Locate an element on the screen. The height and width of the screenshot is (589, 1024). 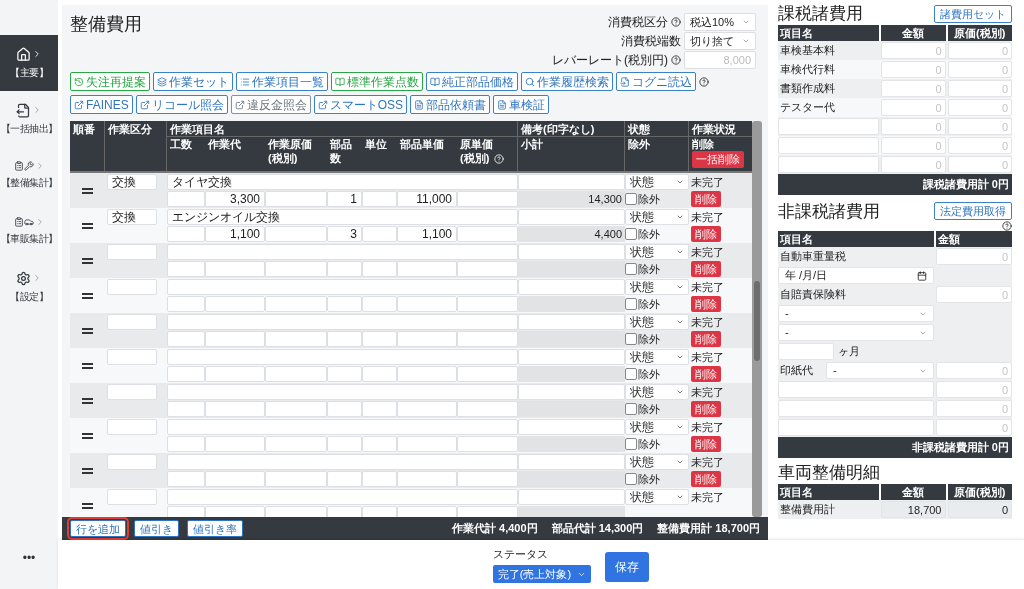
amount-field: 3,300 is located at coordinates (235, 199).